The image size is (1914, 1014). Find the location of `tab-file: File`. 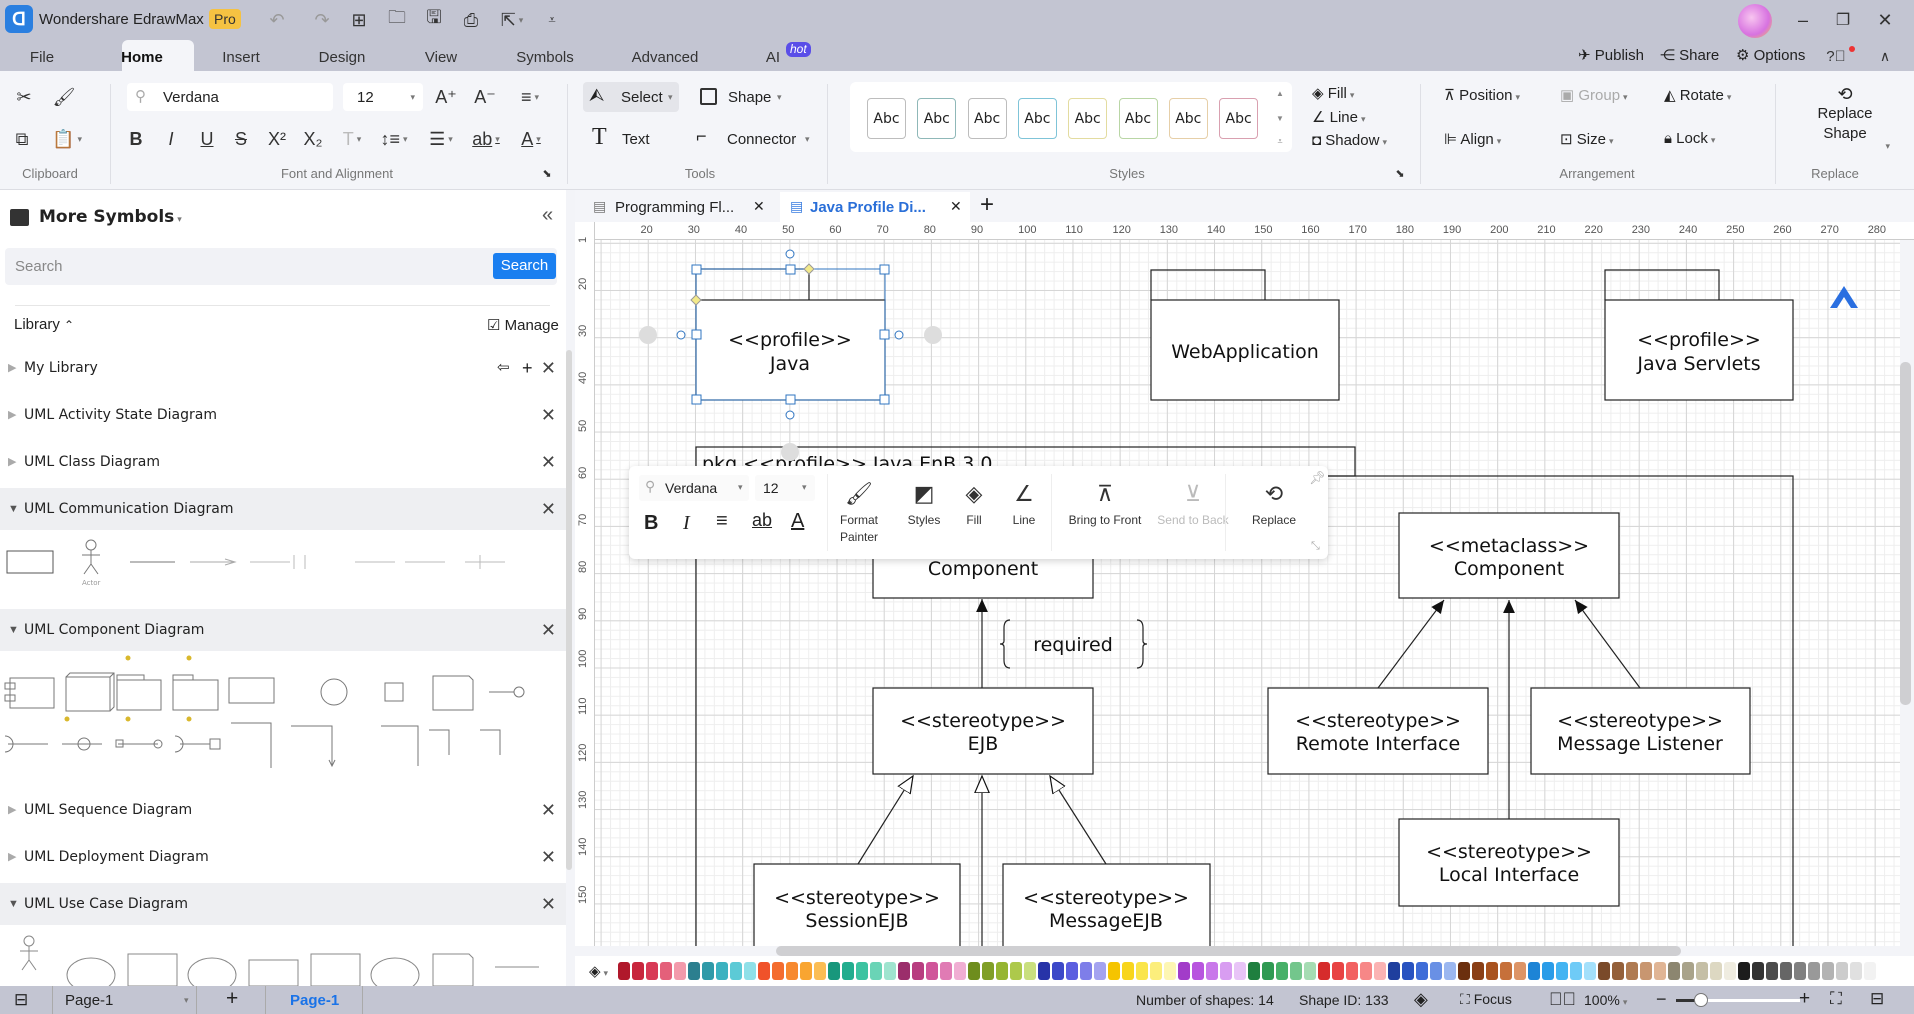

tab-file: File is located at coordinates (42, 57).